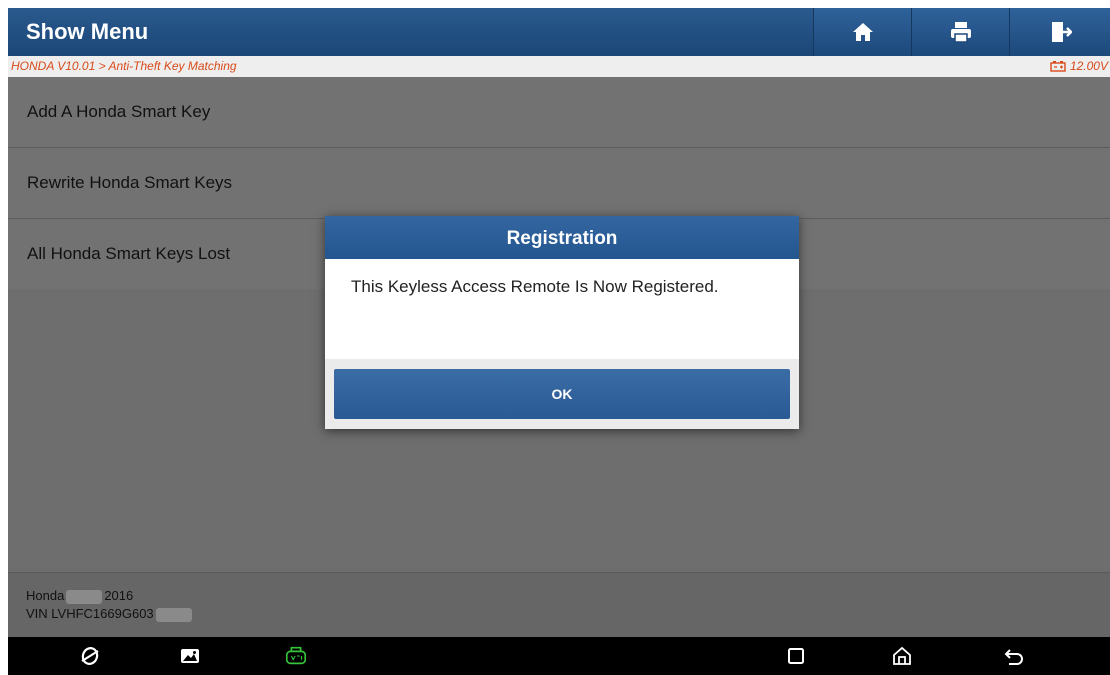 The width and height of the screenshot is (1110, 675). I want to click on home-nav-icon, so click(902, 655).